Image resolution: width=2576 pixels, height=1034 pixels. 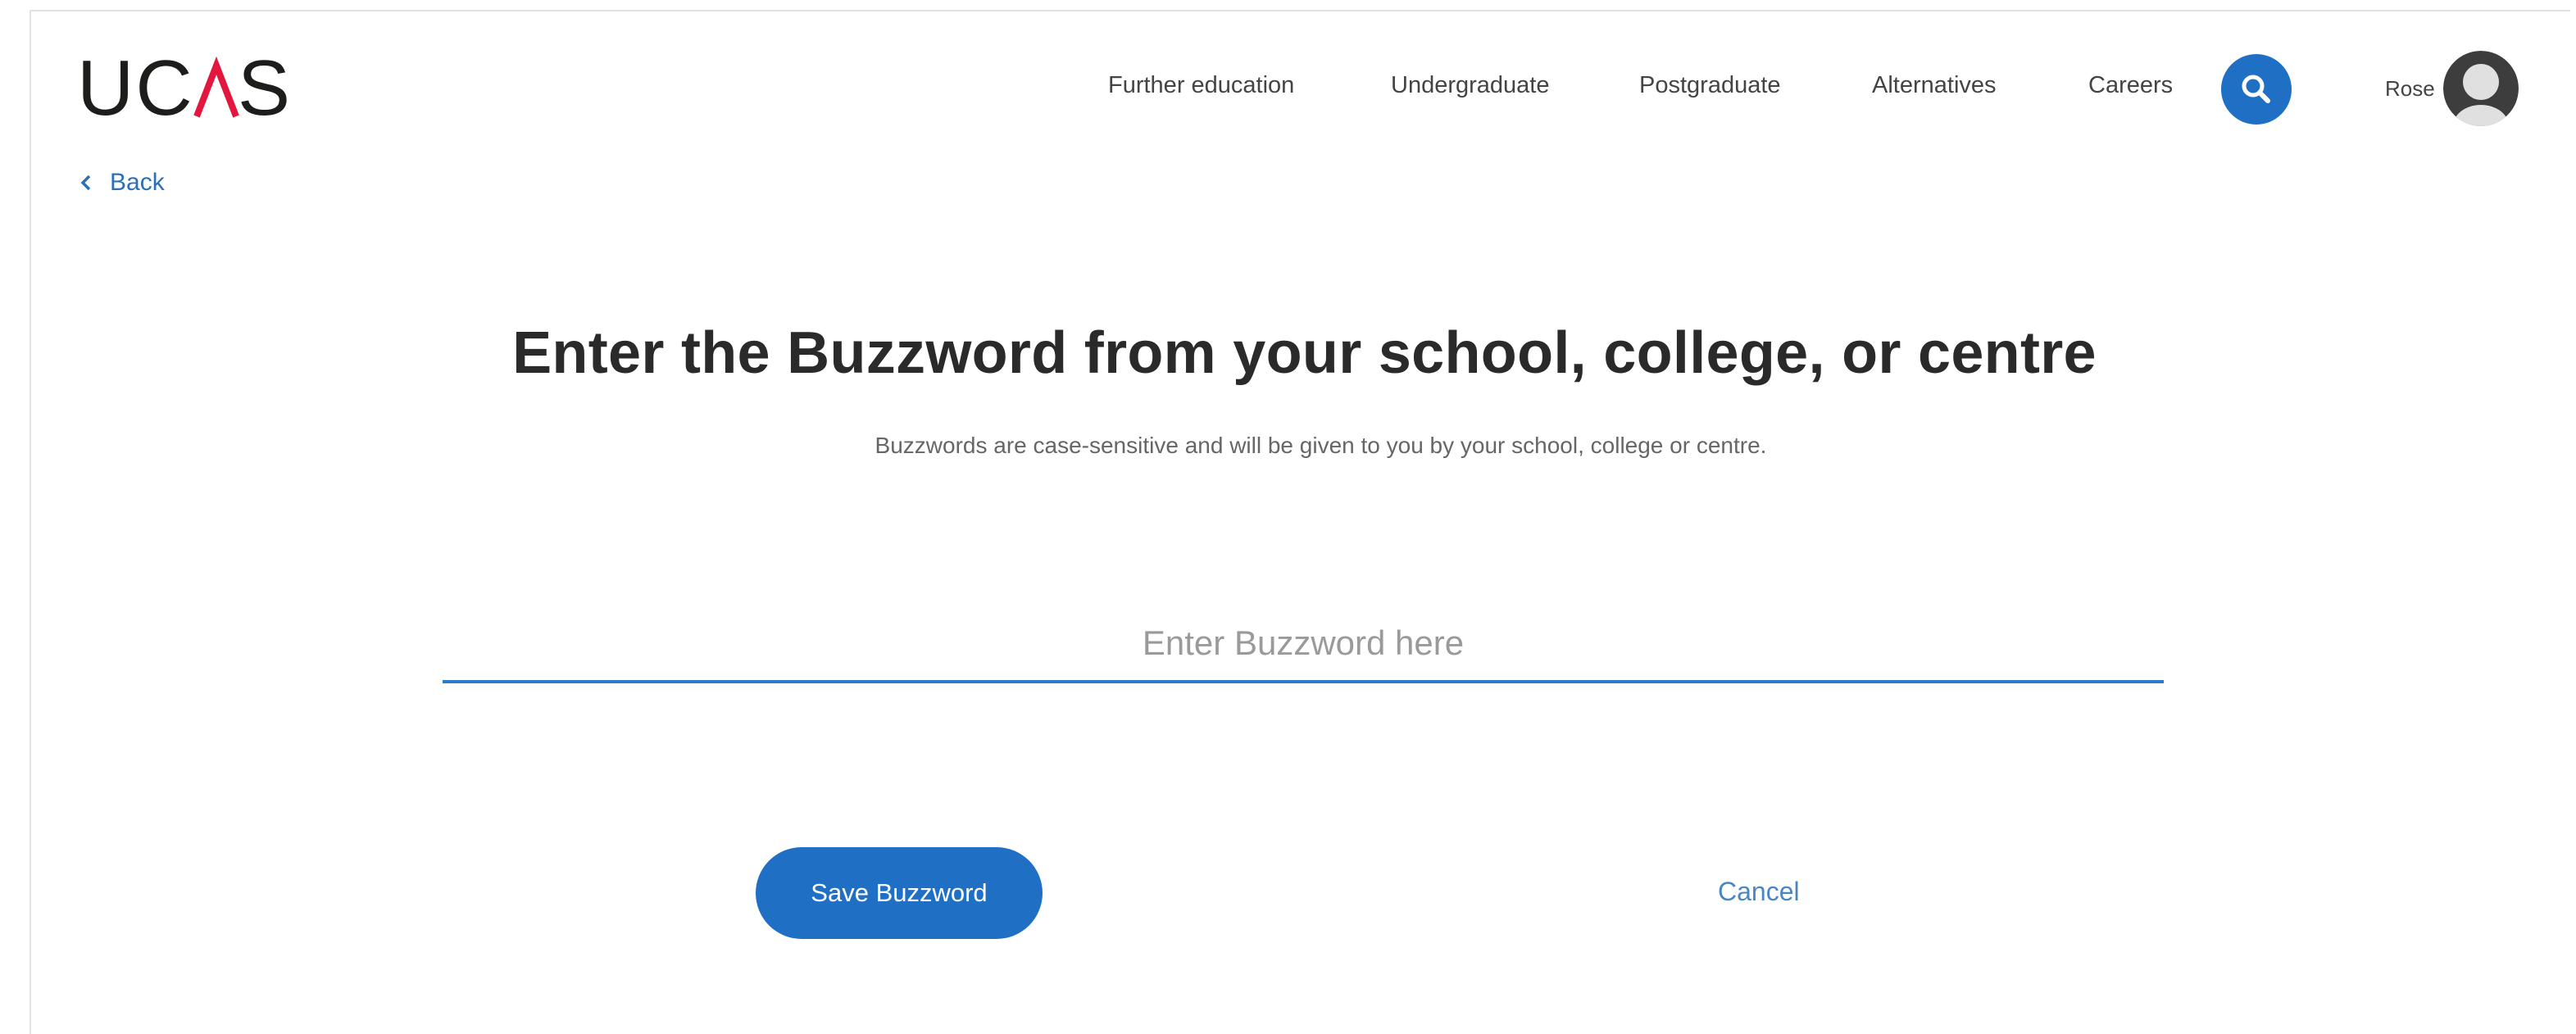 I want to click on nav-postgraduate: Postgraduate, so click(x=1710, y=85).